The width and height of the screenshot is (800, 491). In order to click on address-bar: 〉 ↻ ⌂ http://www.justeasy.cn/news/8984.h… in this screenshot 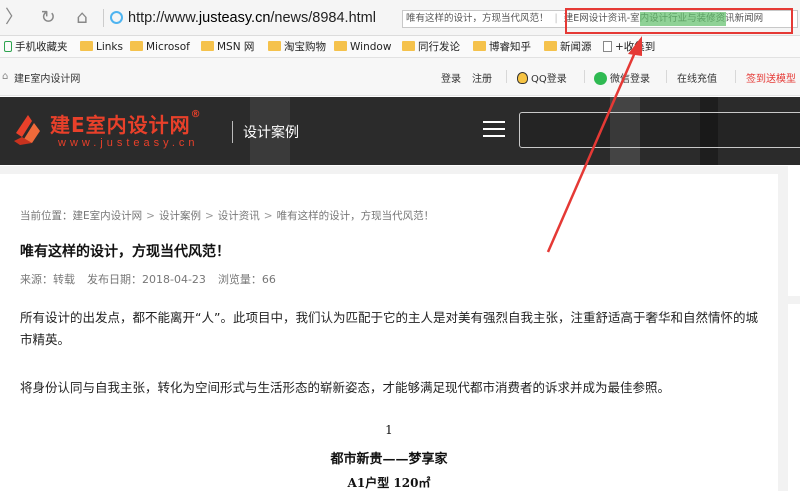, I will do `click(400, 18)`.